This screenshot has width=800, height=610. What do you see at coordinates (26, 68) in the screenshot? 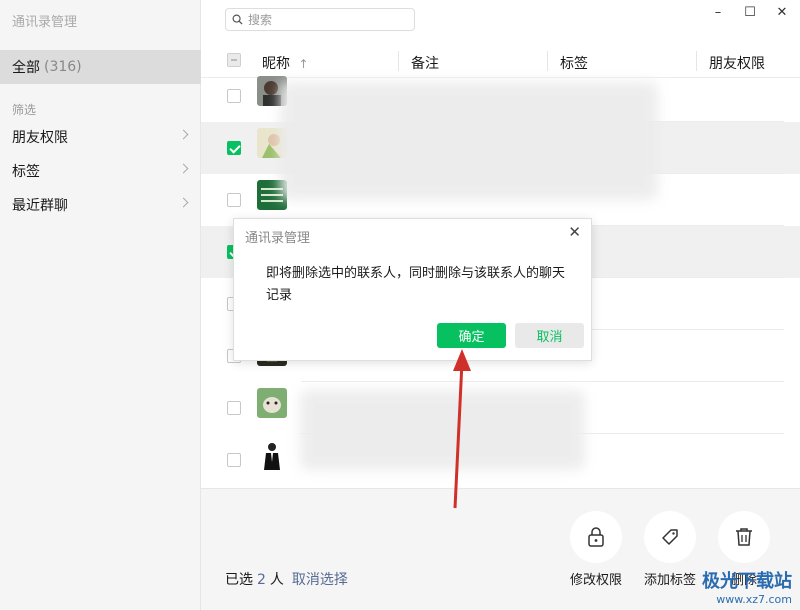
I see `sidebar-all-label: 全部` at bounding box center [26, 68].